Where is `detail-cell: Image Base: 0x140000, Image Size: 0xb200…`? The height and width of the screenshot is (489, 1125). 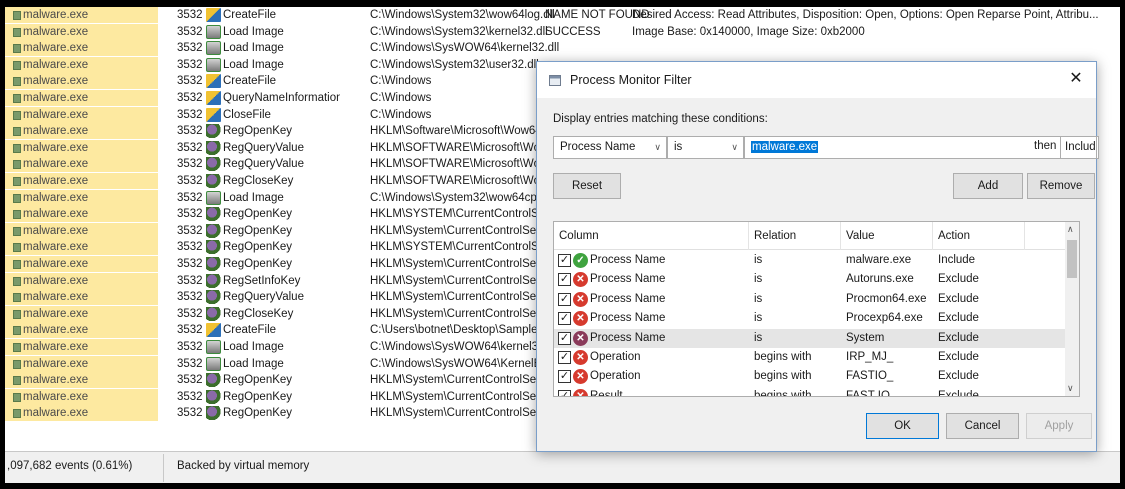
detail-cell: Image Base: 0x140000, Image Size: 0xb200… is located at coordinates (748, 31).